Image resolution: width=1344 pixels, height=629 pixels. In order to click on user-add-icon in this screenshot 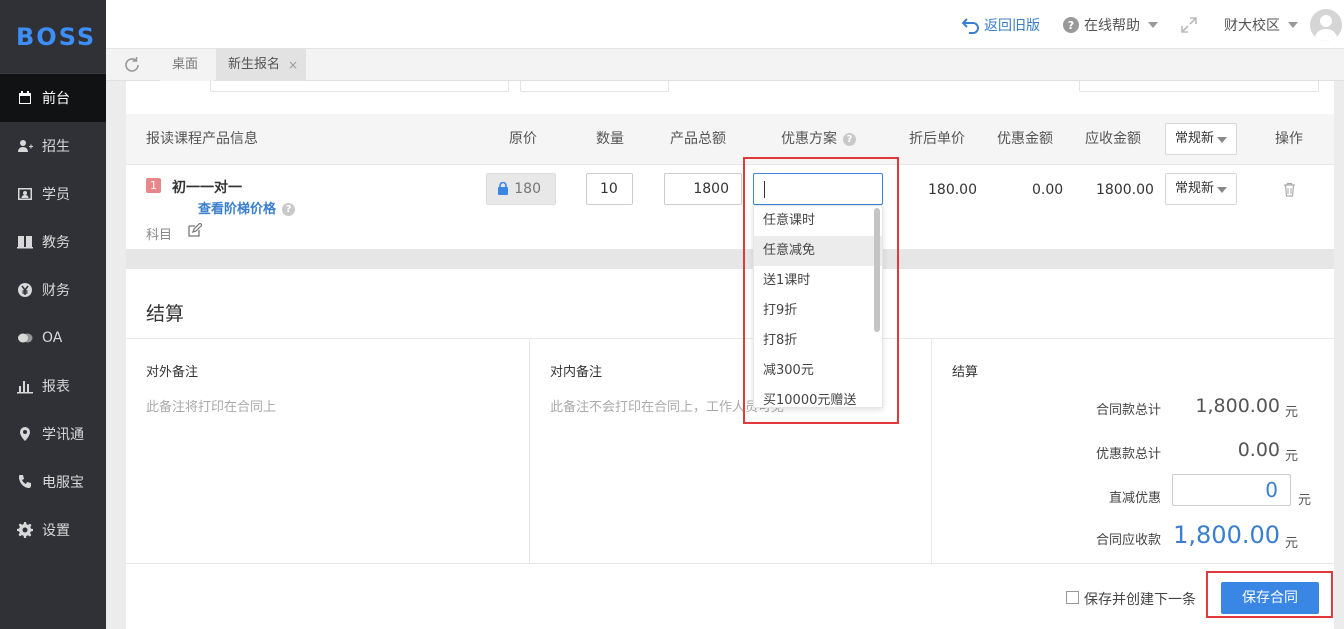, I will do `click(25, 146)`.